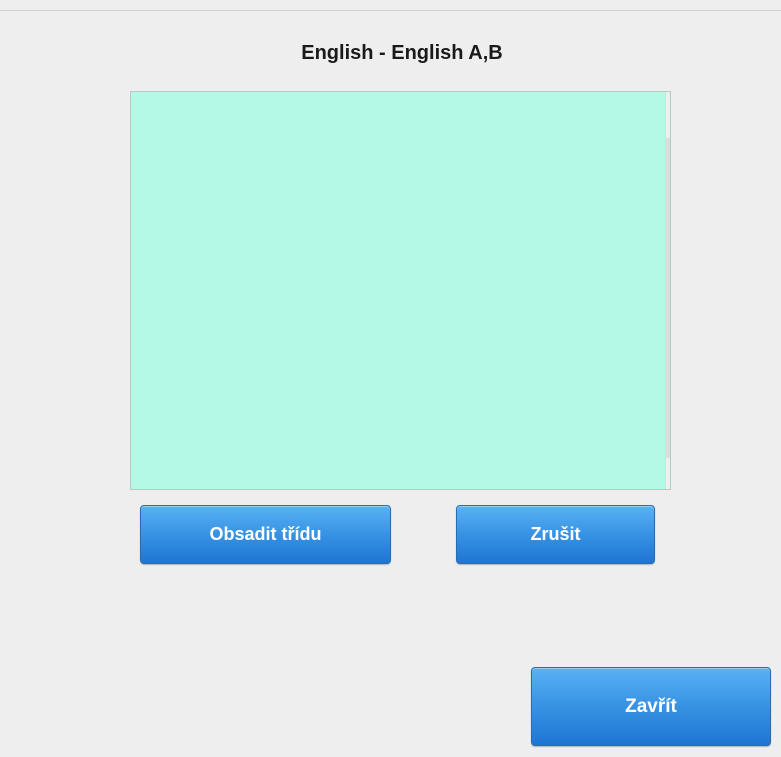 The image size is (781, 757). I want to click on close-button: Zavřít, so click(651, 706).